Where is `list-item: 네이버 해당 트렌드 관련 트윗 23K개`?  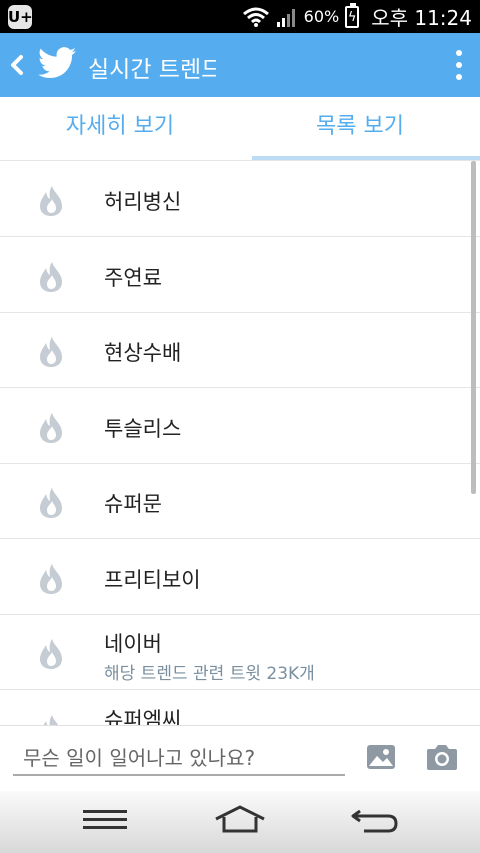
list-item: 네이버 해당 트렌드 관련 트윗 23K개 is located at coordinates (240, 652).